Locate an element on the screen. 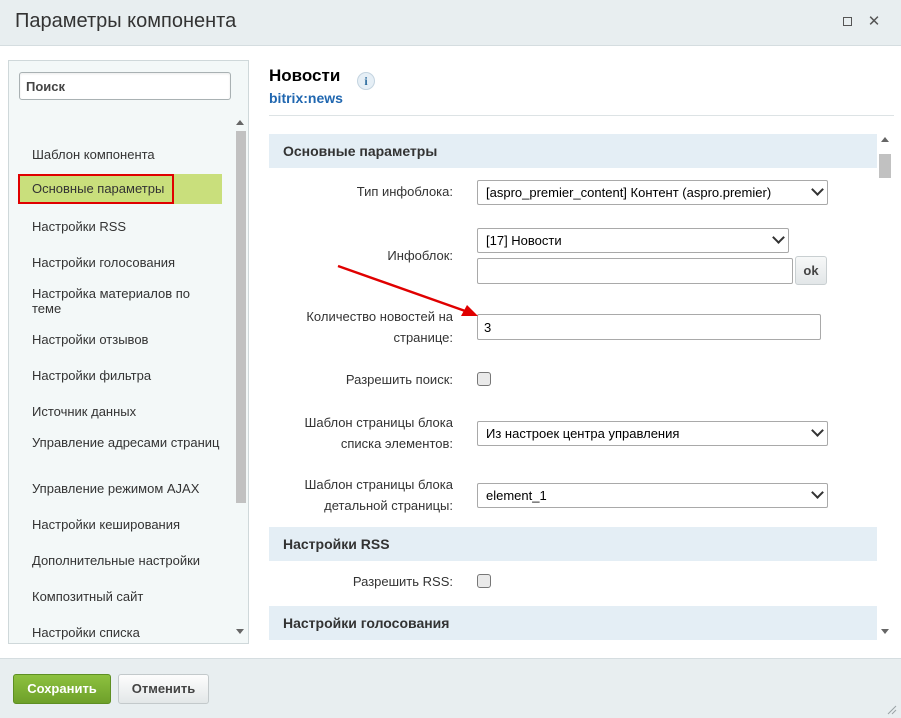 Image resolution: width=901 pixels, height=718 pixels. dialog-title: Параметры компонента is located at coordinates (126, 21).